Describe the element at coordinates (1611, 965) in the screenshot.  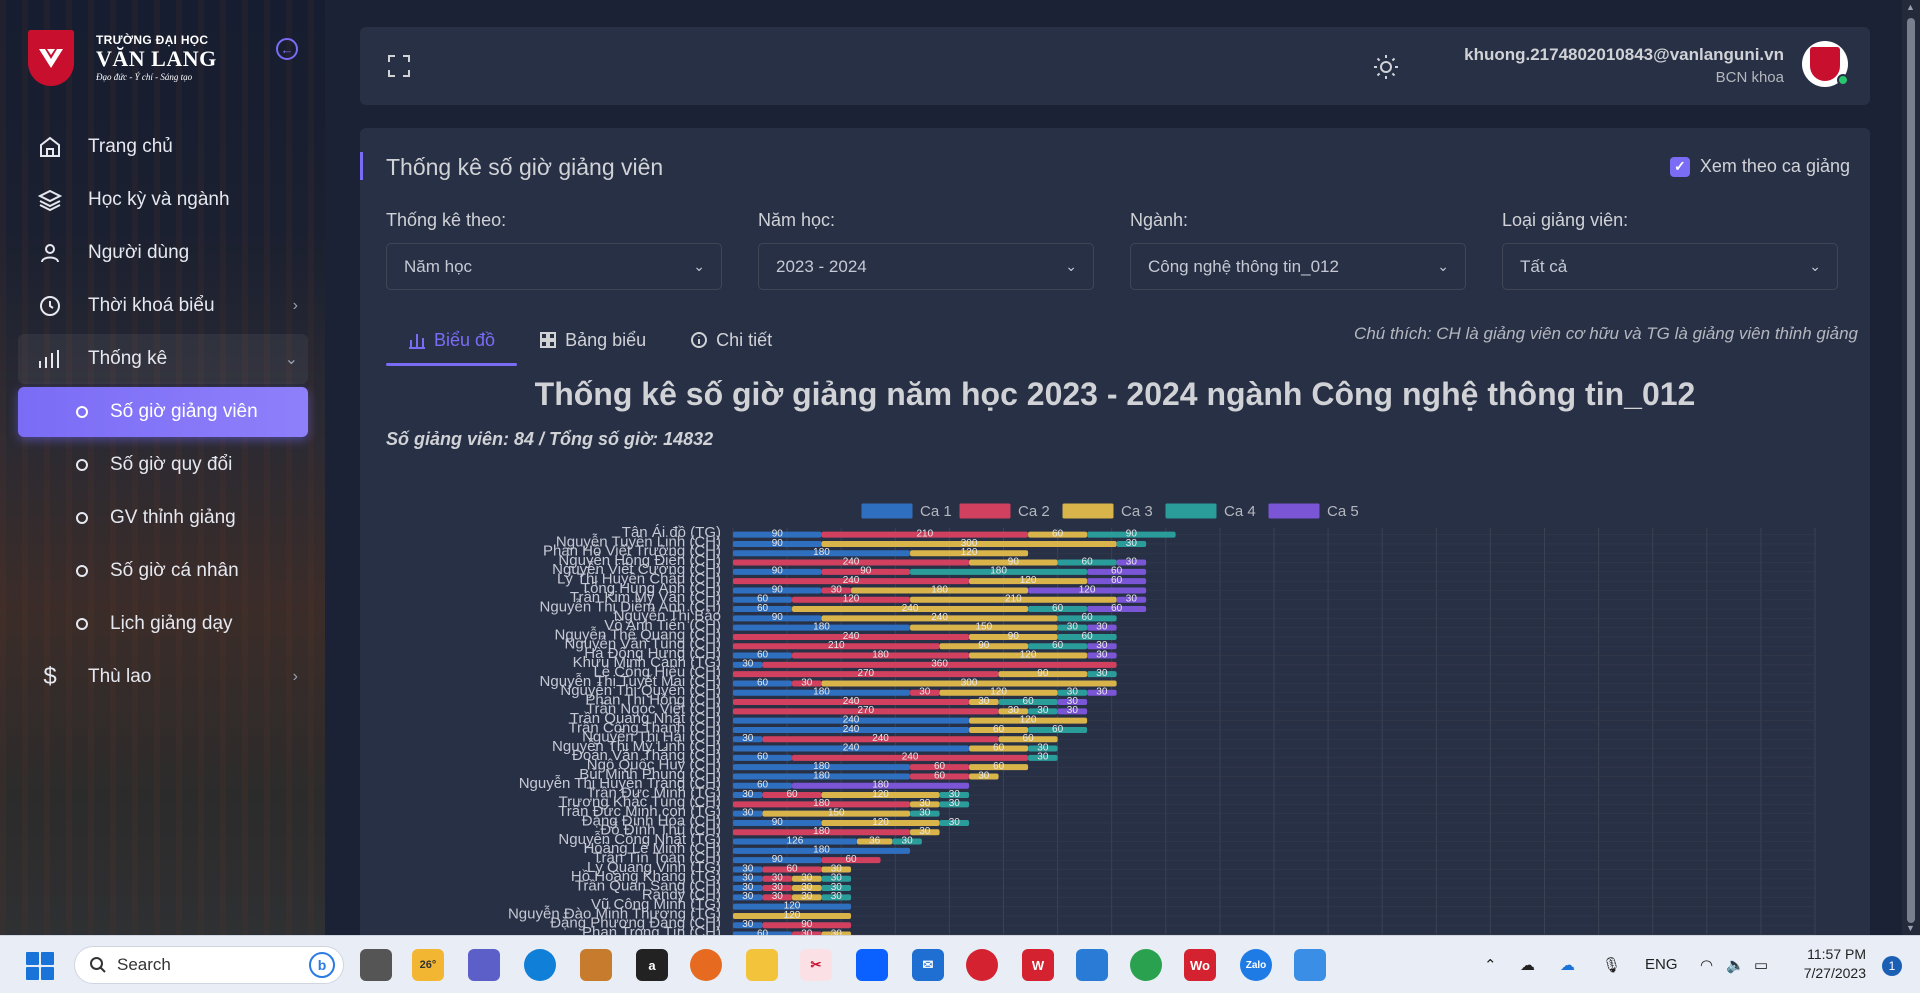
I see `microphone-icon: 🎙` at that location.